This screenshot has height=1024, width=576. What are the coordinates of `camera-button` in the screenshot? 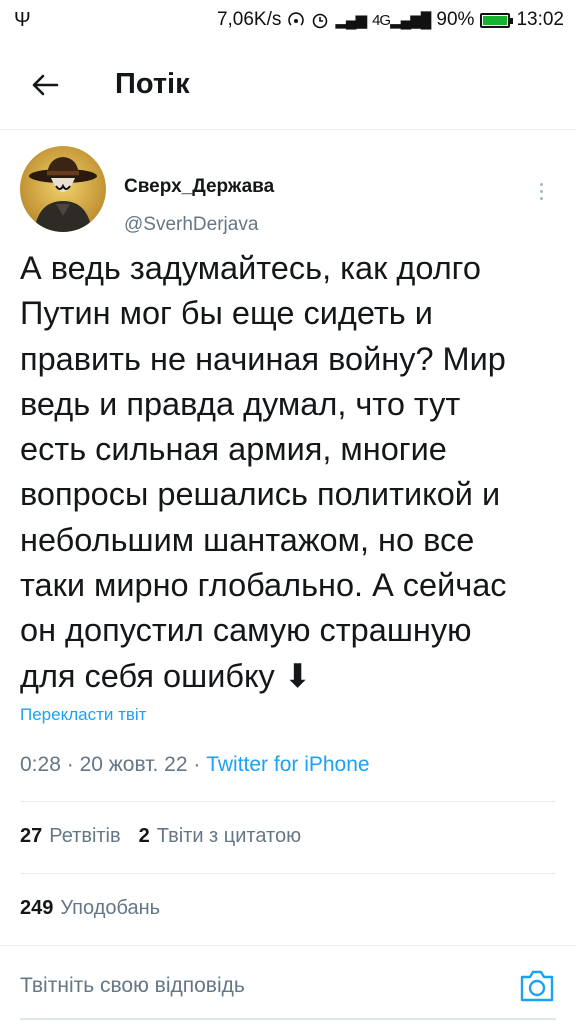 It's located at (537, 986).